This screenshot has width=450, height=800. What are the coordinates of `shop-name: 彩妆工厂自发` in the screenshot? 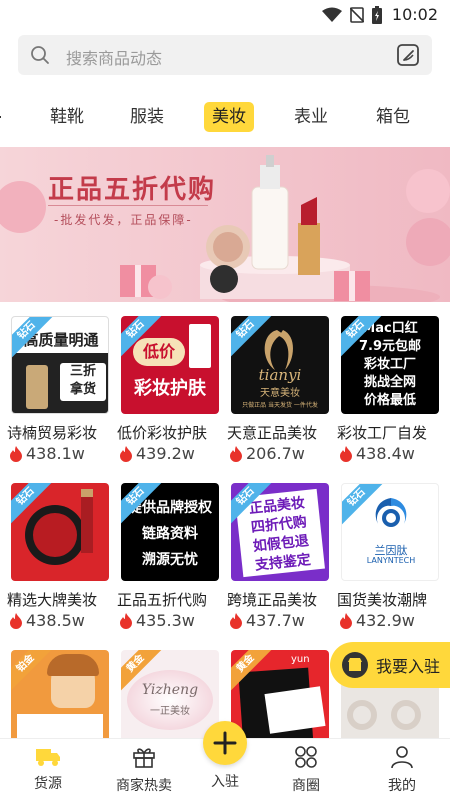 It's located at (382, 433).